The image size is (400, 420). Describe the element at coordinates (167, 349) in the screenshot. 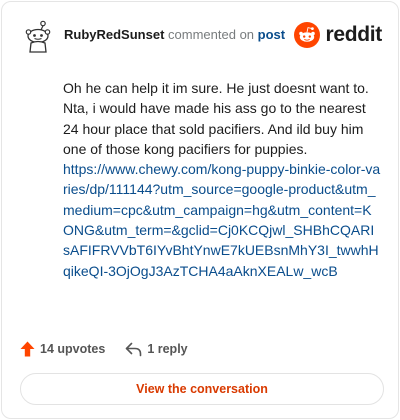

I see `reply-count: 1 reply` at that location.